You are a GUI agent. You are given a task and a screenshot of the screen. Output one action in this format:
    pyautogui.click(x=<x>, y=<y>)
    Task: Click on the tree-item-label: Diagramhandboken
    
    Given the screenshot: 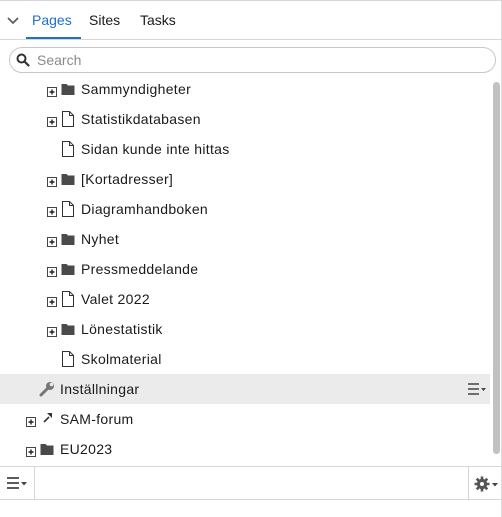 What is the action you would take?
    pyautogui.click(x=144, y=209)
    